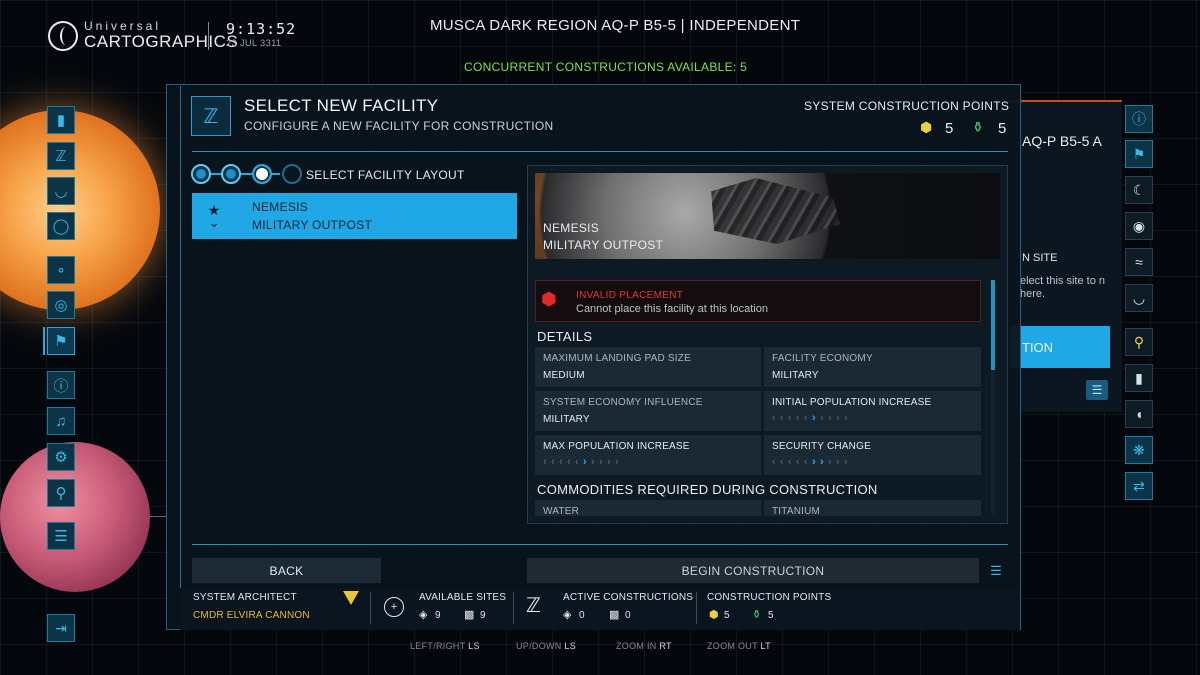  Describe the element at coordinates (628, 615) in the screenshot. I see `active-surface-count: 0` at that location.